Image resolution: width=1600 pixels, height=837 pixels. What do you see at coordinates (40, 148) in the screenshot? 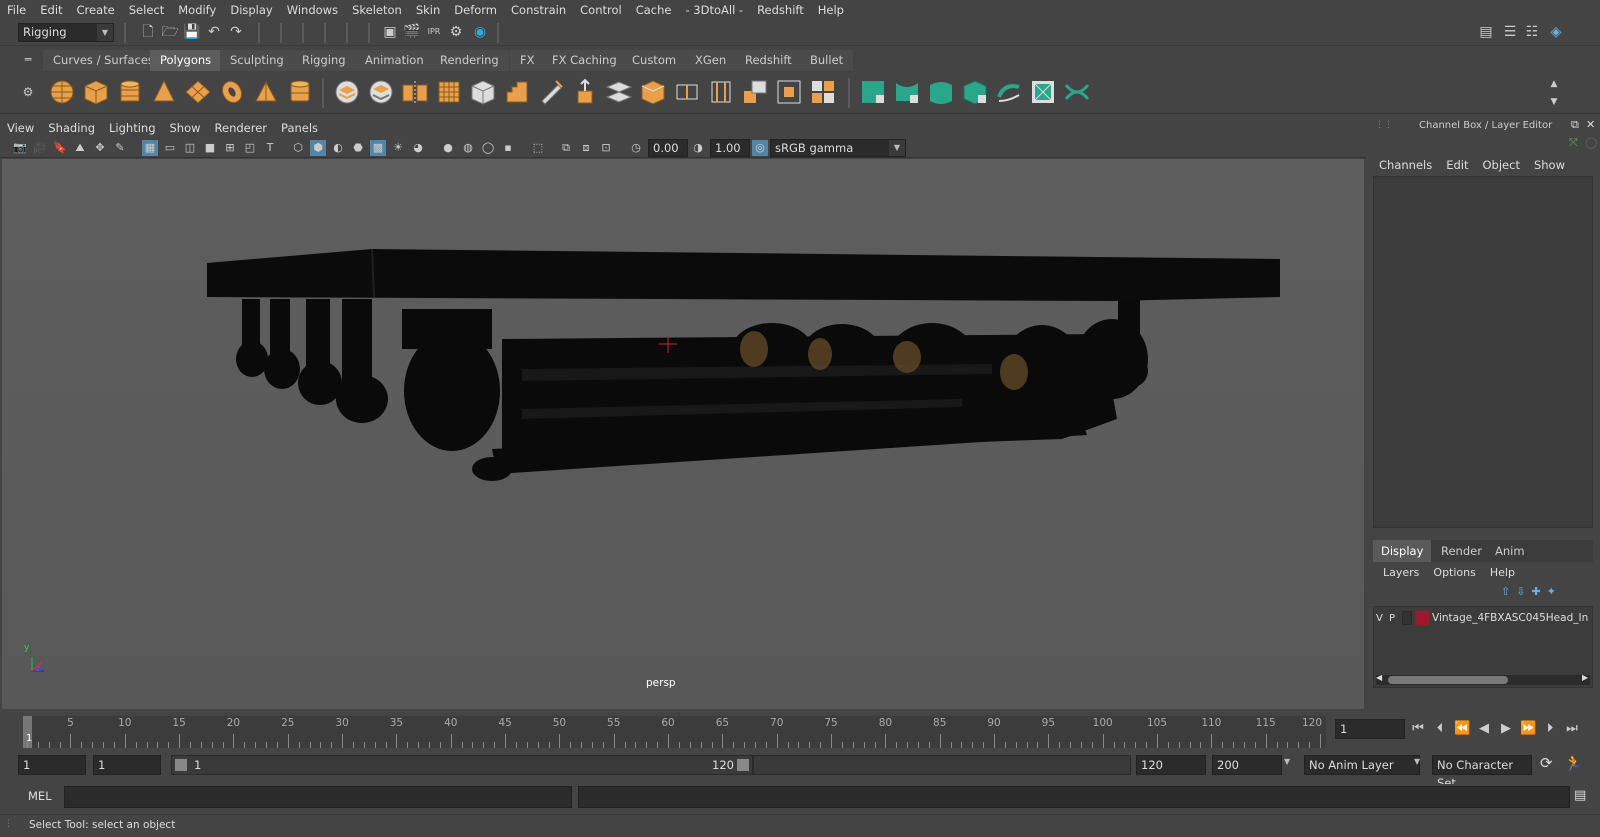
I see `camera-attributes-icon: 🎥` at bounding box center [40, 148].